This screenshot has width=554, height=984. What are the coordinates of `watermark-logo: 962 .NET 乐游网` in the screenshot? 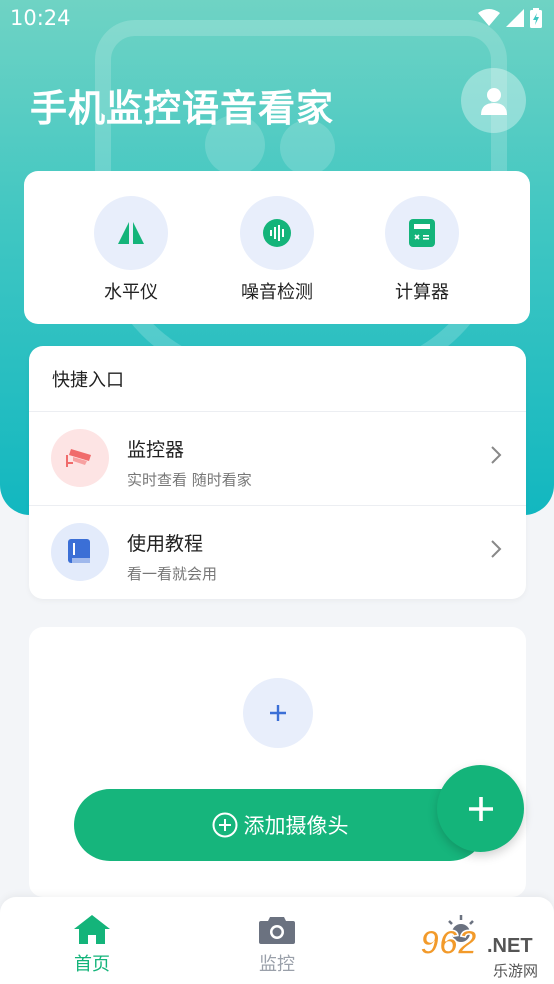 It's located at (478, 951).